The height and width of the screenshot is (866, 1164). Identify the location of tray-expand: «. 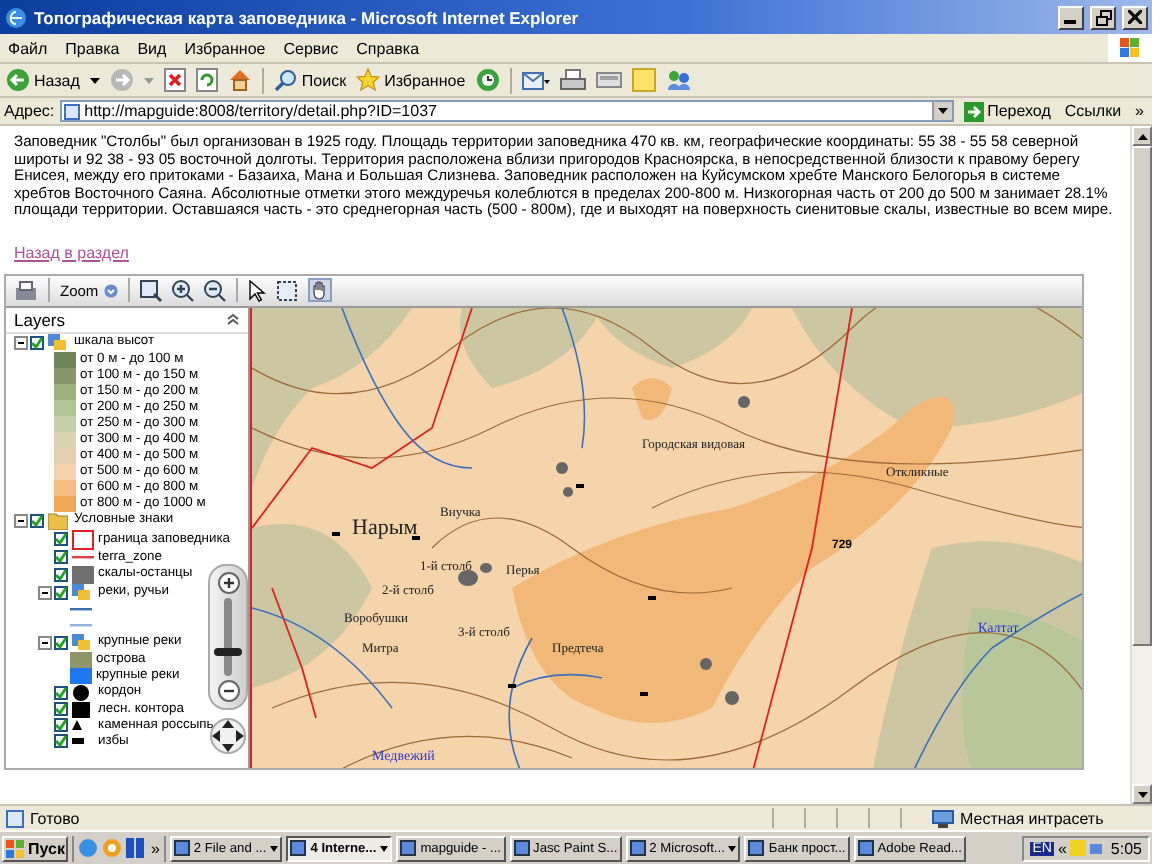
(1062, 848).